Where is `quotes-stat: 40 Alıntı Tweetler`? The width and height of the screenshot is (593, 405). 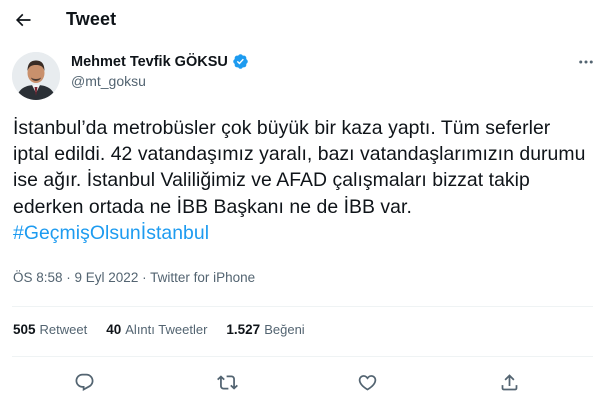
quotes-stat: 40 Alıntı Tweetler is located at coordinates (156, 329).